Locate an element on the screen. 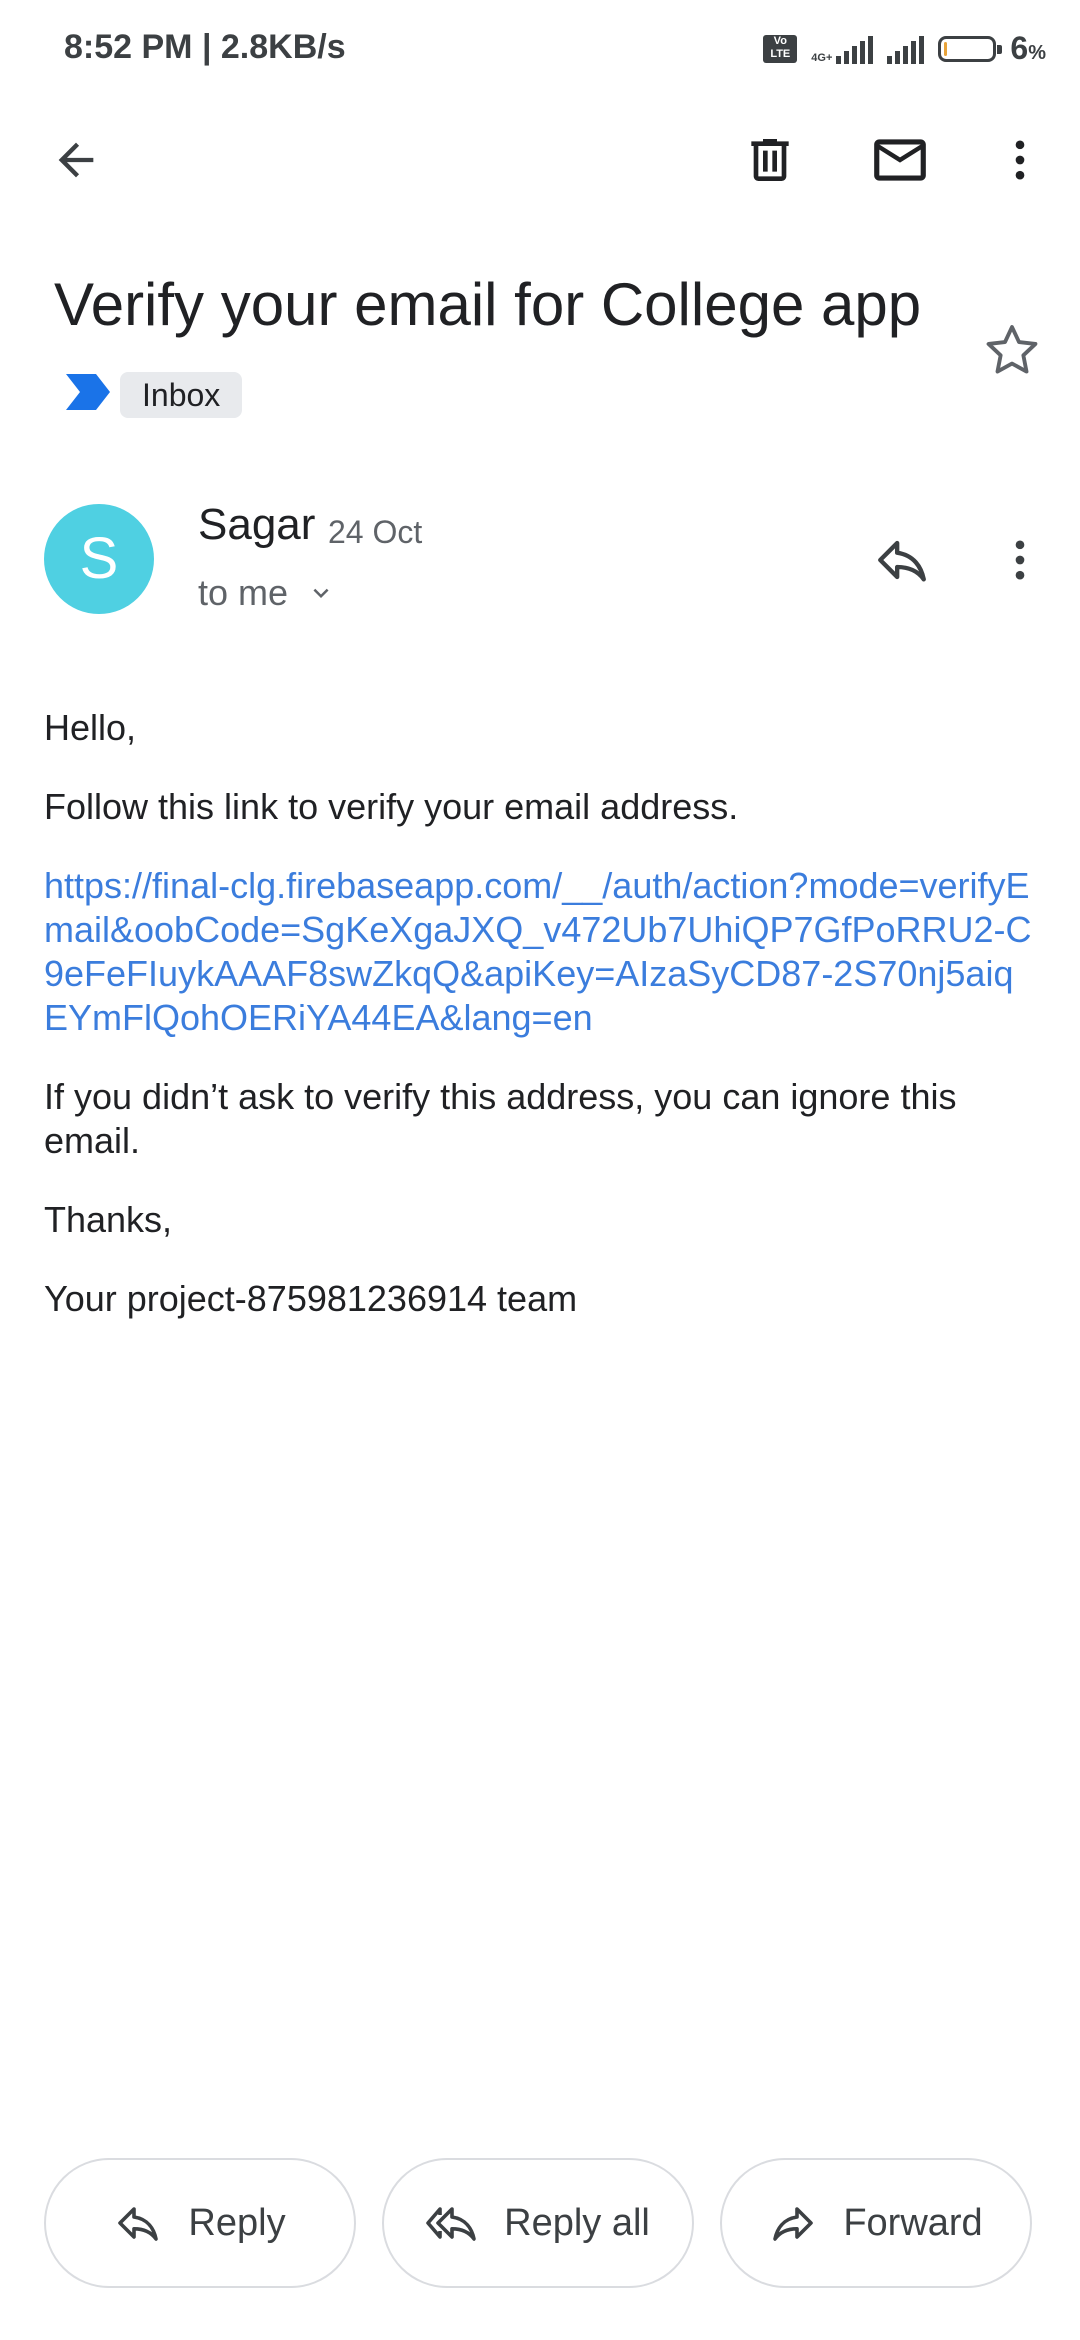 This screenshot has width=1080, height=2340. delete-button is located at coordinates (770, 160).